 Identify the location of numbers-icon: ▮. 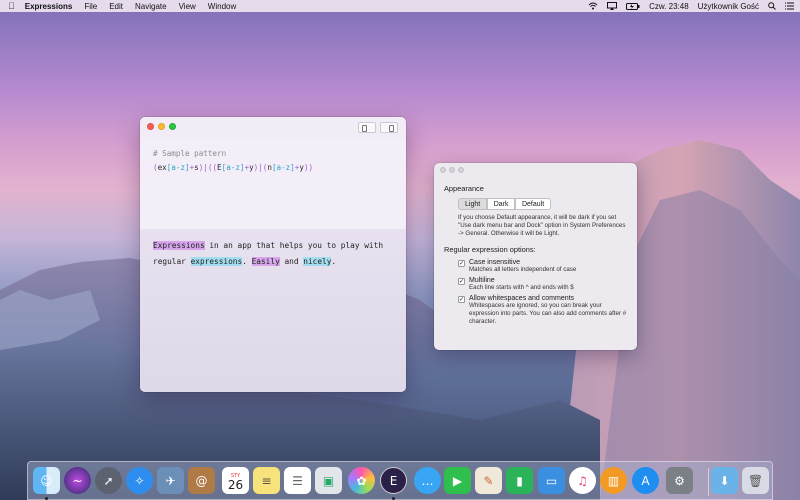
(519, 480).